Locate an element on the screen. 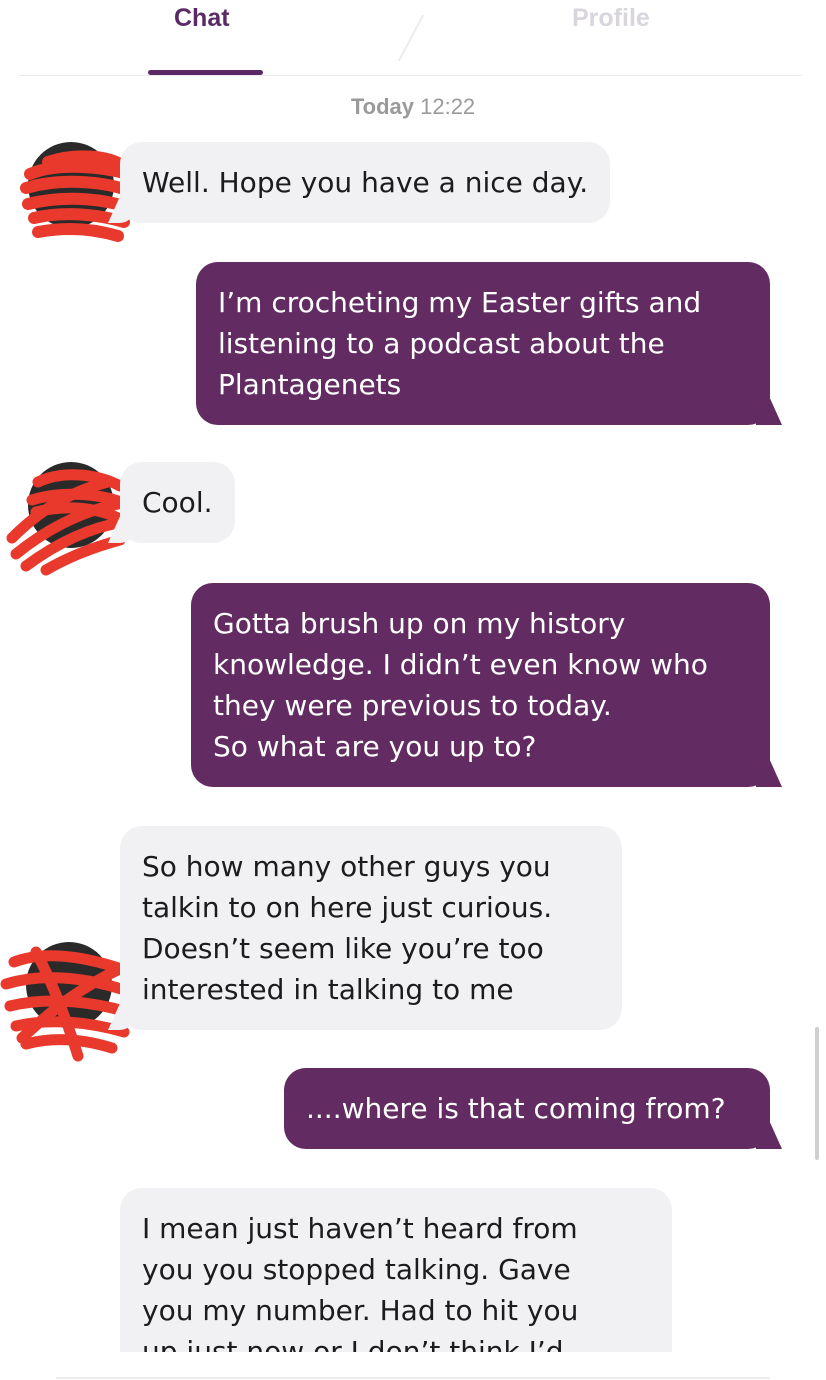 Image resolution: width=826 pixels, height=1380 pixels. message-outgoing: ....where is that coming from? is located at coordinates (527, 1108).